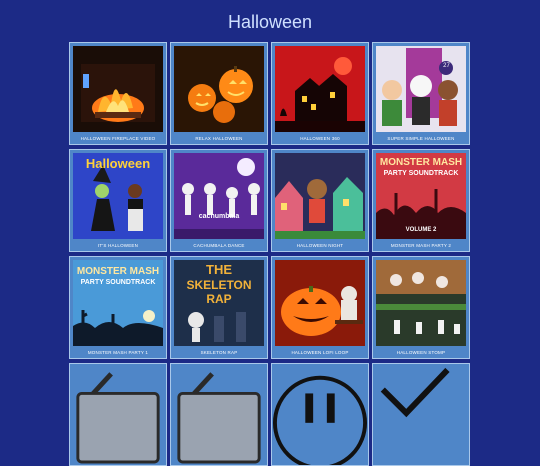  I want to click on video-tile: HALLOWEEN NIGHT, so click(320, 200).